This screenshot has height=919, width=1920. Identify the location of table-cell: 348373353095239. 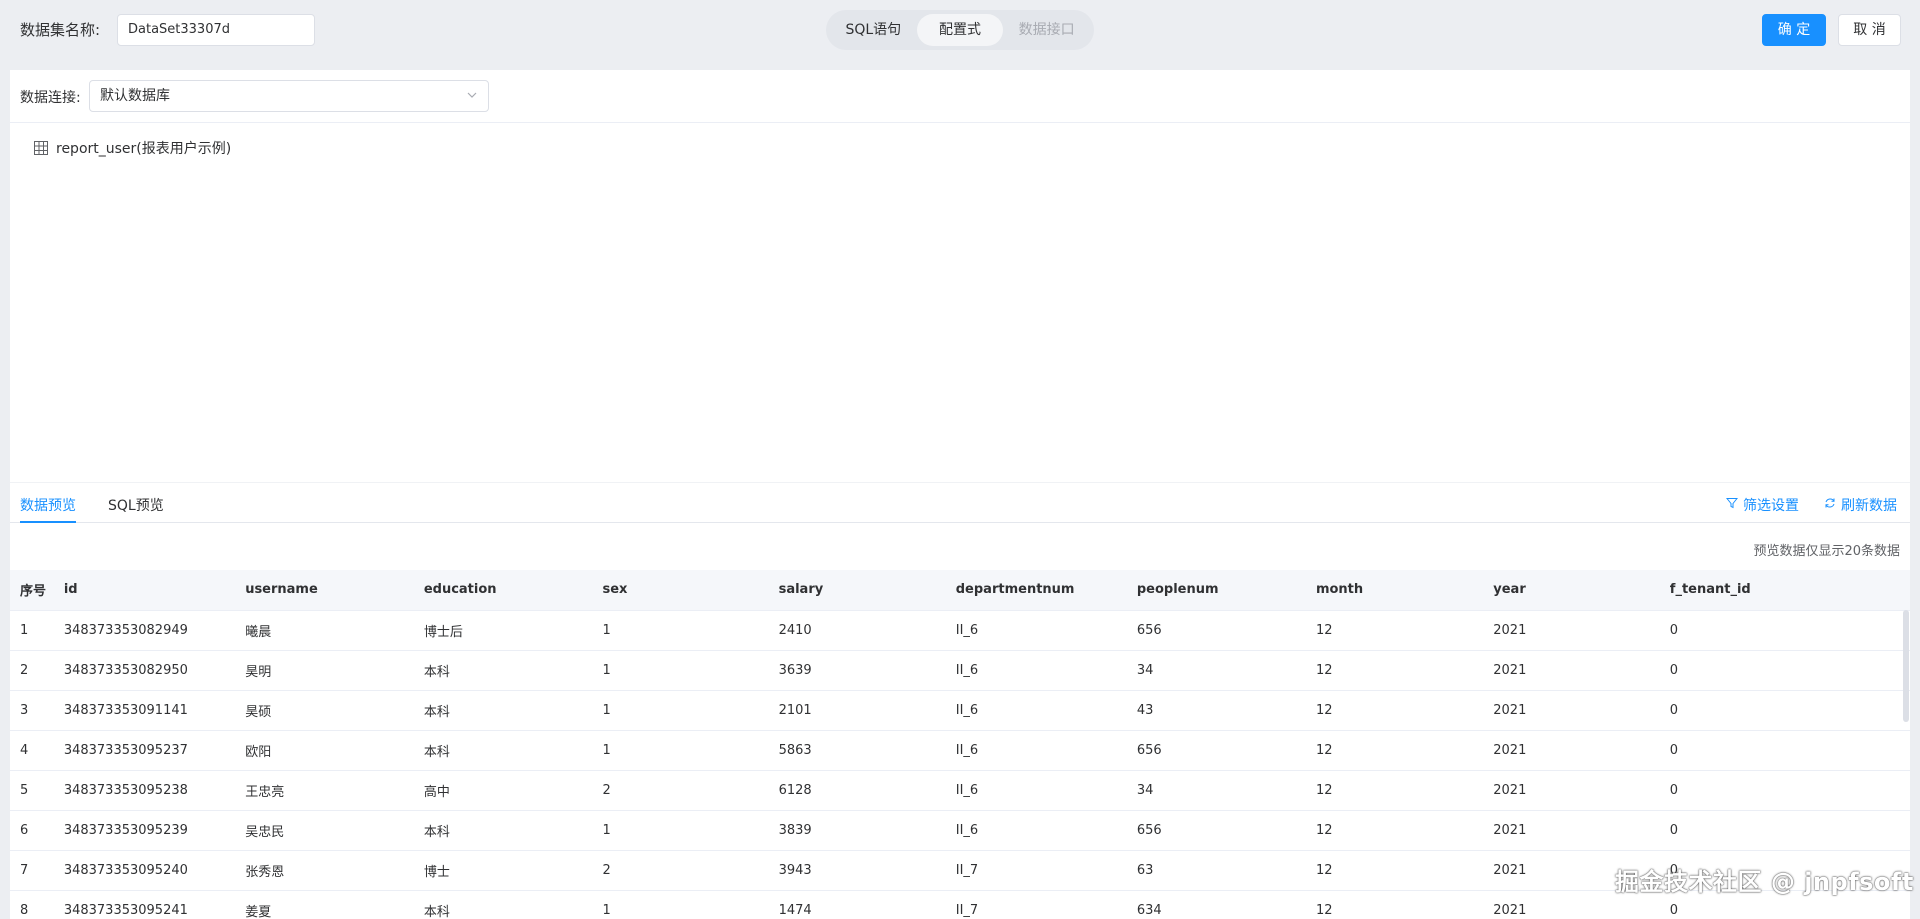
(144, 830).